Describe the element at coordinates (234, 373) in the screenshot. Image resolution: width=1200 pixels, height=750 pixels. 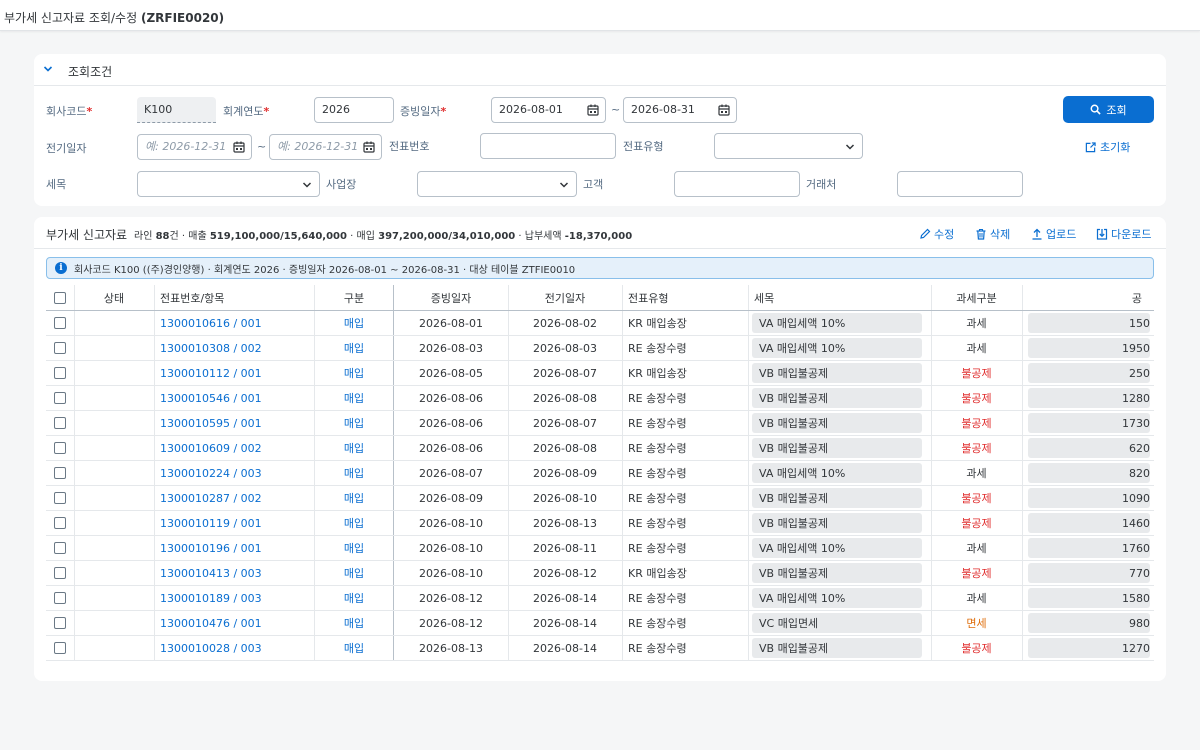
I see `doc-number-link: 1300010112 / 001` at that location.